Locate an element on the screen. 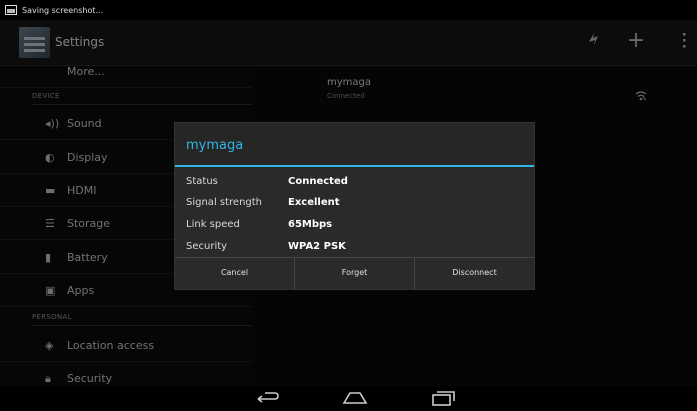 The height and width of the screenshot is (411, 697). cancel-button: Cancel is located at coordinates (235, 274).